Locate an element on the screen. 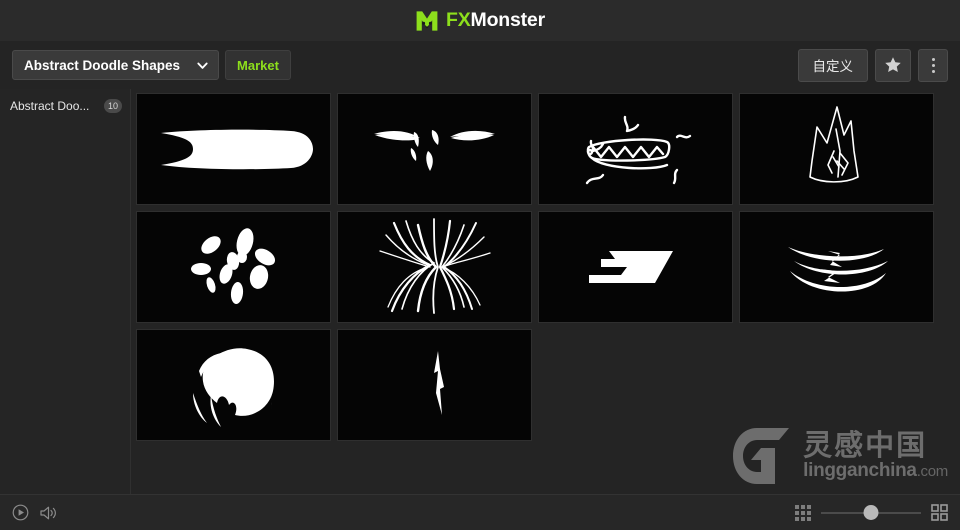  watermark-tld: .com is located at coordinates (932, 471).